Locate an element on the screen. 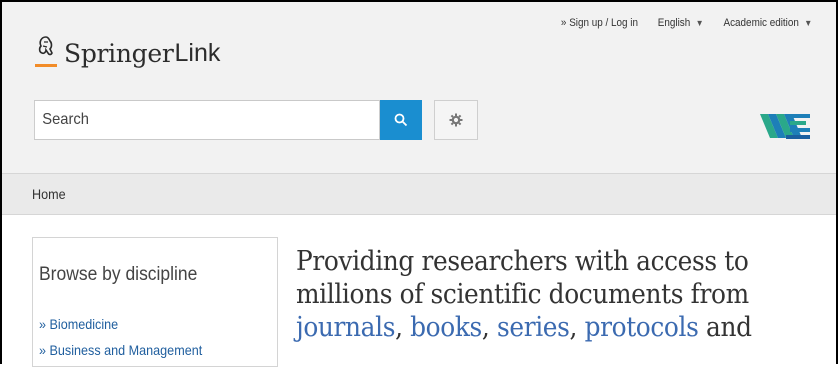 The image size is (840, 367). search-input is located at coordinates (207, 120).